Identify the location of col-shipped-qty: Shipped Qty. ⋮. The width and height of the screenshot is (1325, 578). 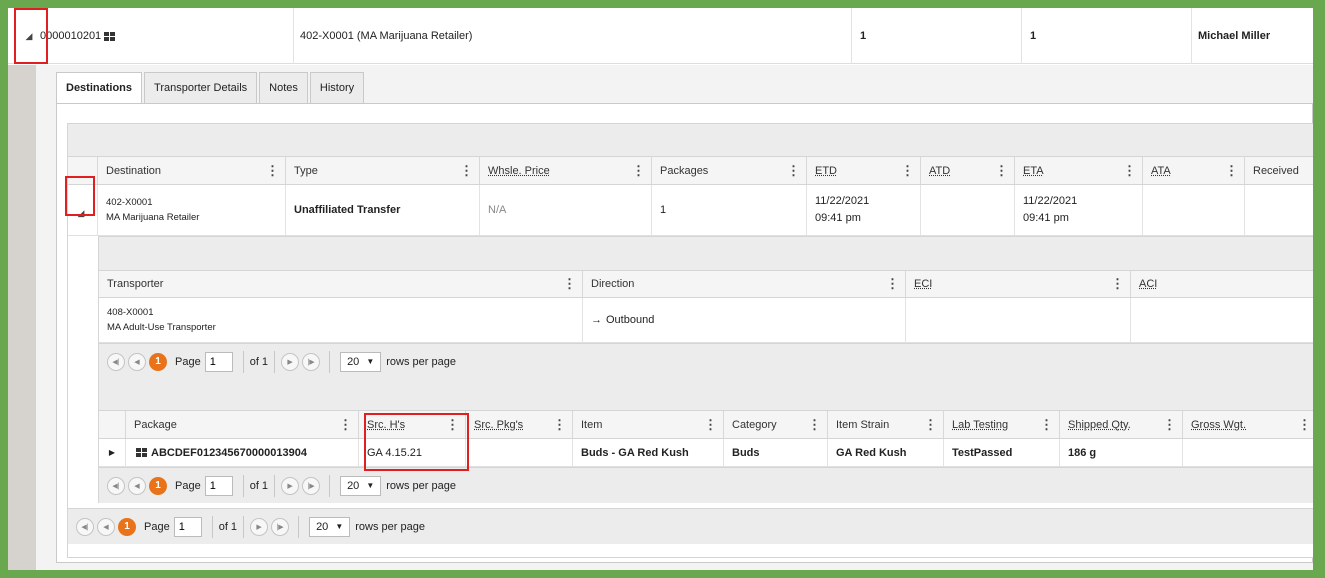
(1121, 424).